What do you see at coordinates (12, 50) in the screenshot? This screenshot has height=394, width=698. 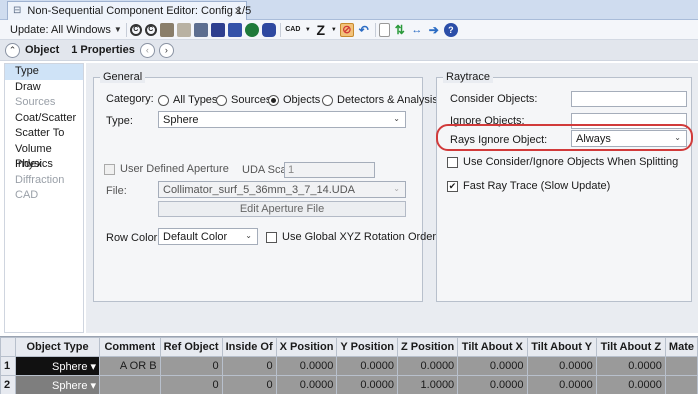 I see `collapse-icon: ⌃` at bounding box center [12, 50].